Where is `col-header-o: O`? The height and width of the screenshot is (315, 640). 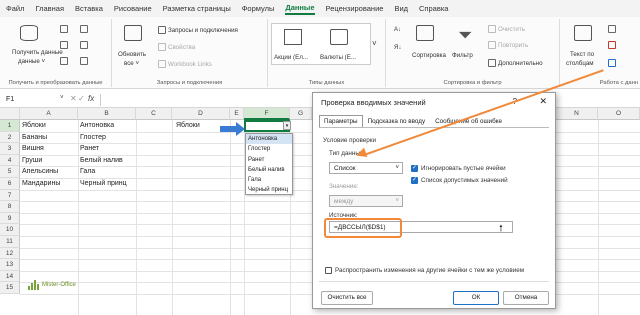
col-header-o: O is located at coordinates (619, 114).